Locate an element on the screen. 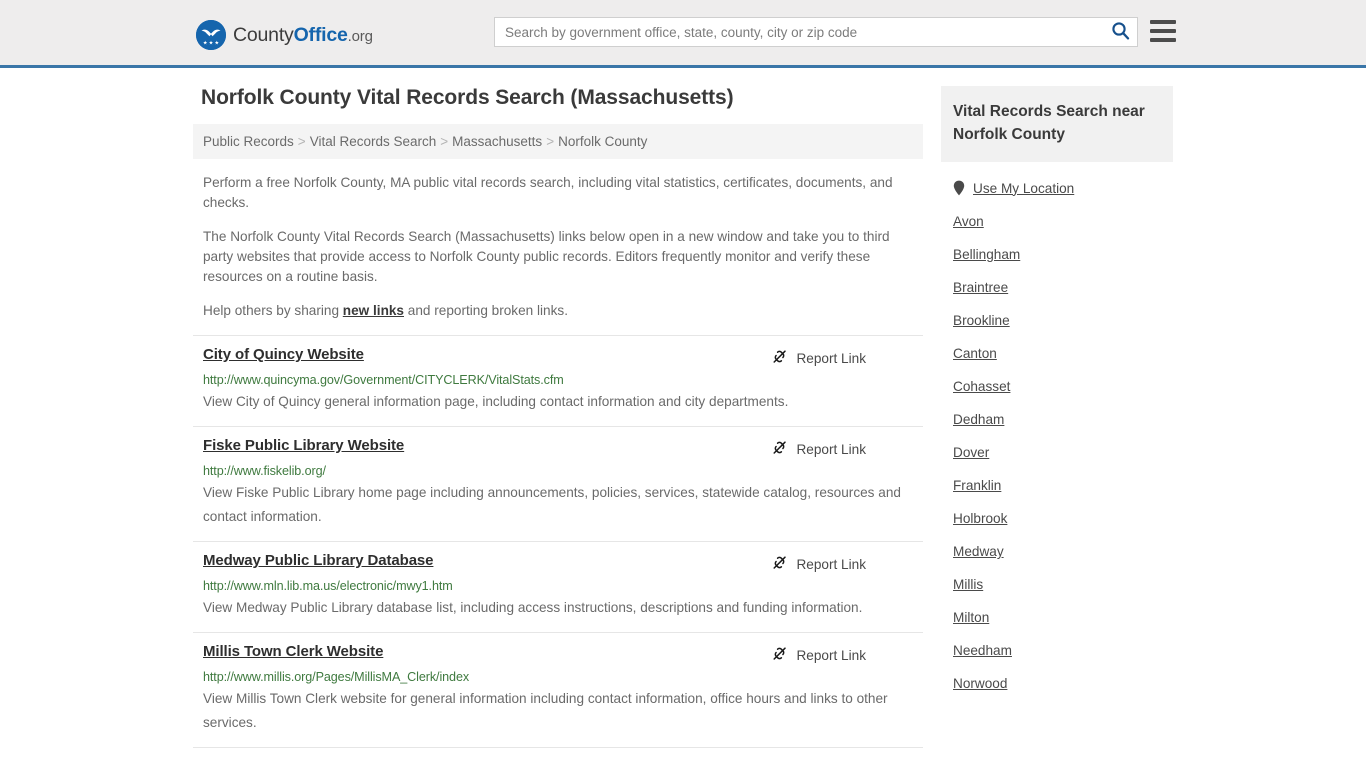  sidebar-item-holbrook: Holbrook is located at coordinates (1057, 509).